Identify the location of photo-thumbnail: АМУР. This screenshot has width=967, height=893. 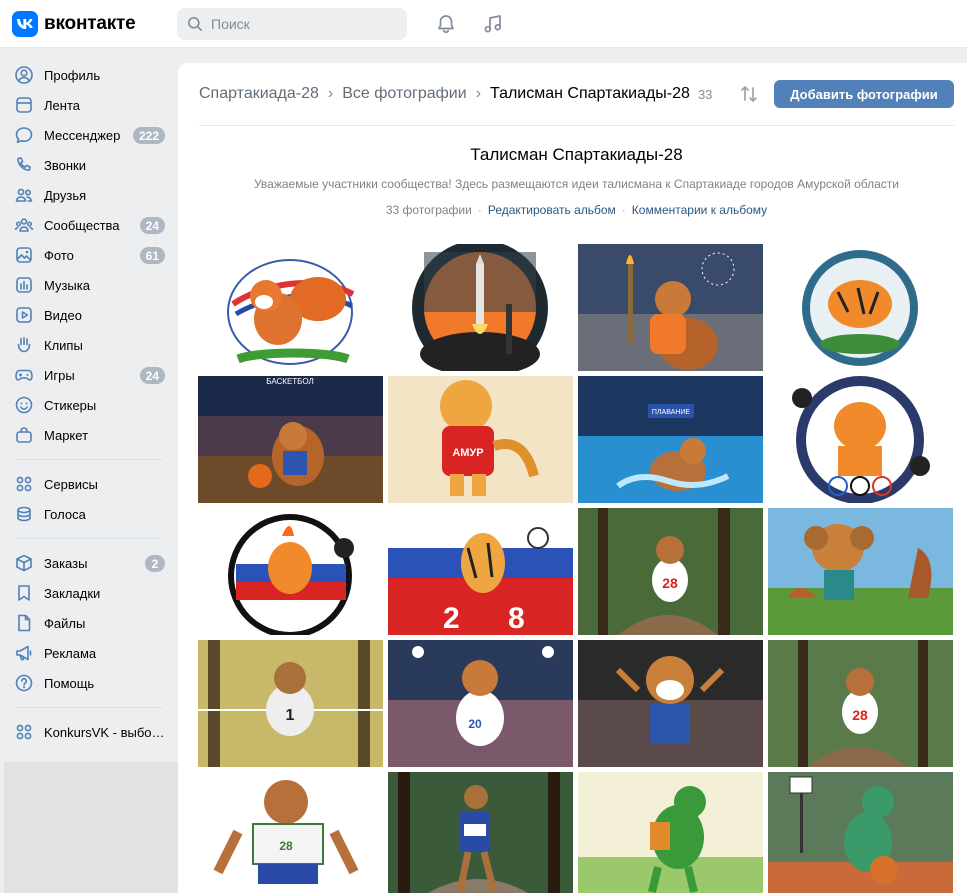
(480, 439).